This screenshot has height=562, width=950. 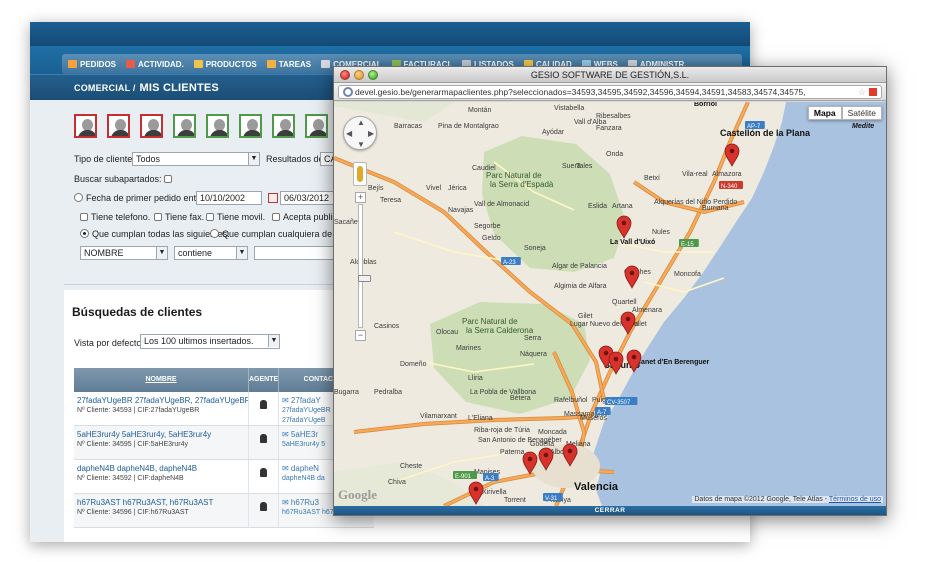 I want to click on operator-select: contiene ▼, so click(x=211, y=253).